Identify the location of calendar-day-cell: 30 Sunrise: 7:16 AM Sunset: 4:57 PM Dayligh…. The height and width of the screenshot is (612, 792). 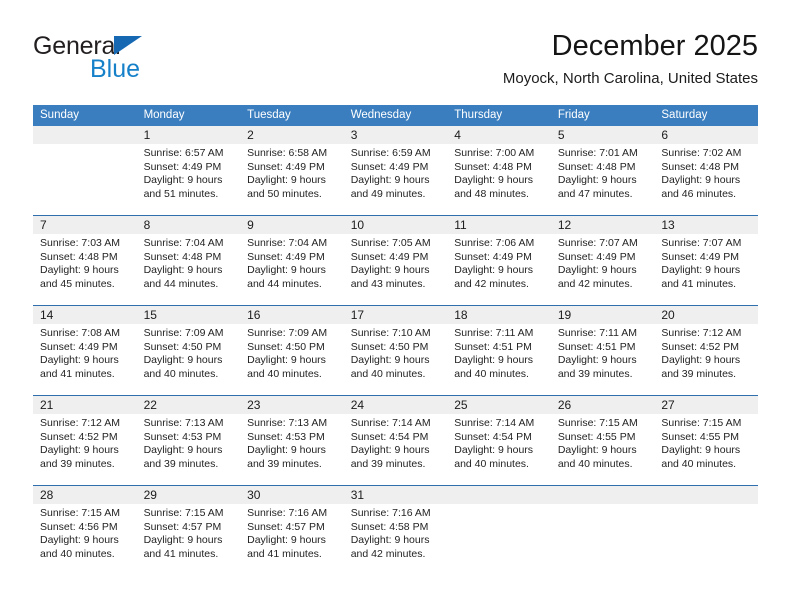
(292, 530).